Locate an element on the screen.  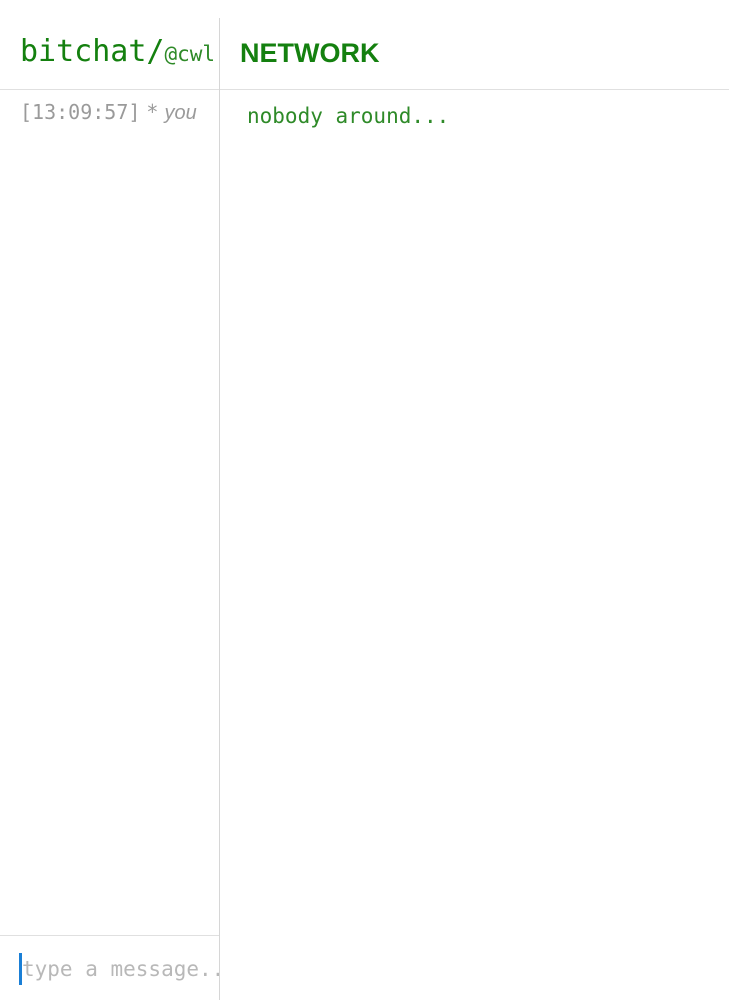
app-name: bitchat/ is located at coordinates (92, 51).